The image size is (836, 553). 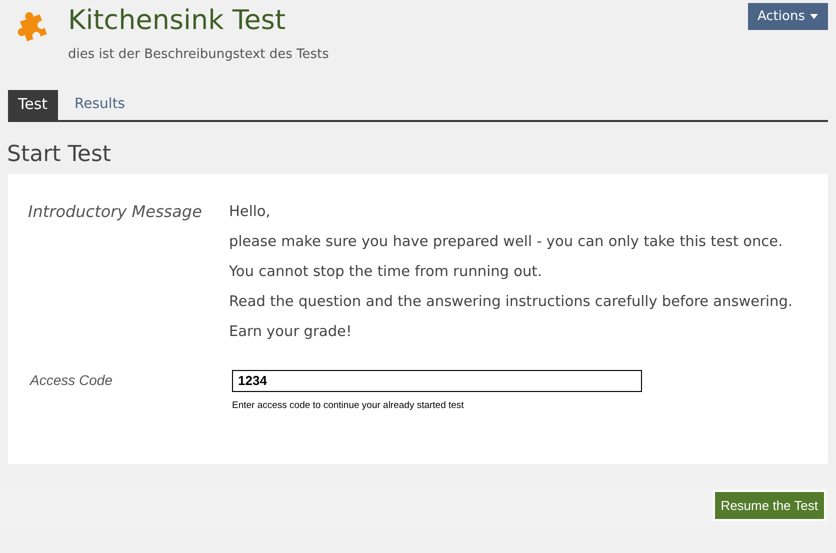 What do you see at coordinates (33, 105) in the screenshot?
I see `tab: Test` at bounding box center [33, 105].